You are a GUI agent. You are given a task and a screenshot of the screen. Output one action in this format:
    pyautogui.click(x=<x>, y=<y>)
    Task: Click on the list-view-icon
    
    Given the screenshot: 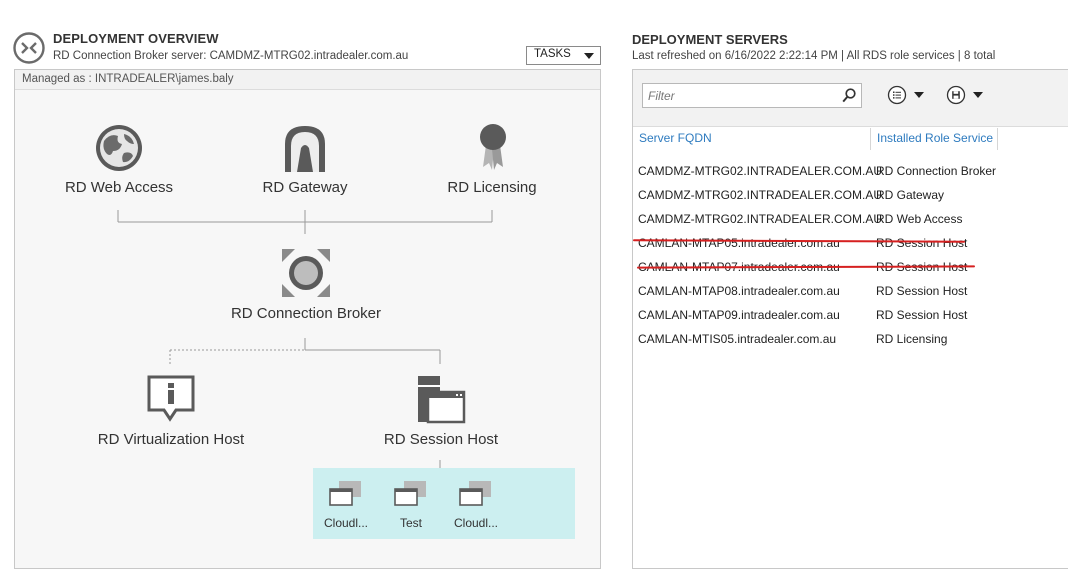 What is the action you would take?
    pyautogui.click(x=897, y=95)
    